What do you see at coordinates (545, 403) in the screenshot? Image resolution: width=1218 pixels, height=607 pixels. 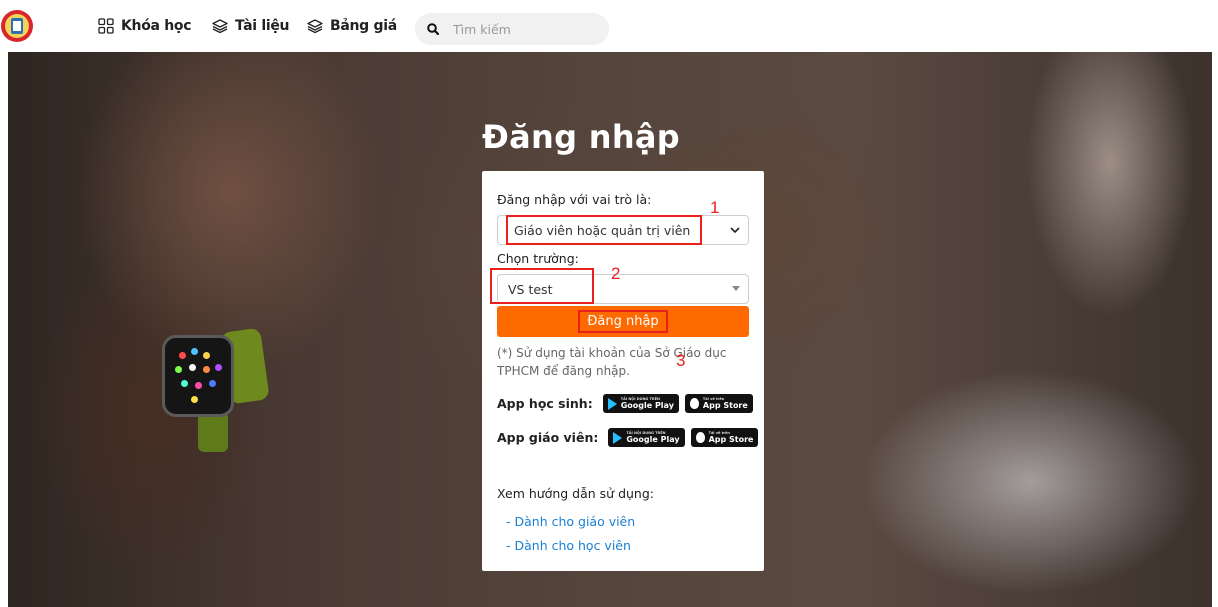 I see `student-app-label: App học sinh:` at bounding box center [545, 403].